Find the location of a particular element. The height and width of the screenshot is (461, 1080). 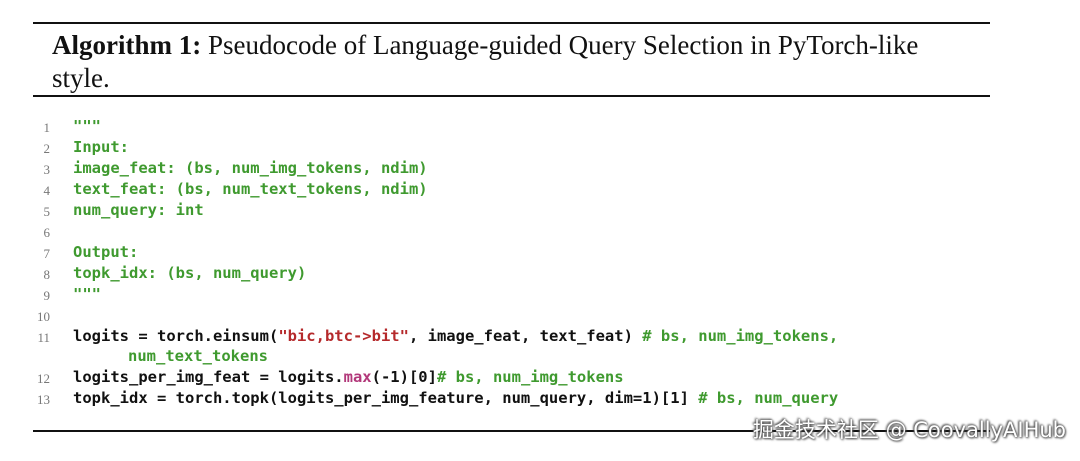

line-number: 6 is located at coordinates (47, 232).